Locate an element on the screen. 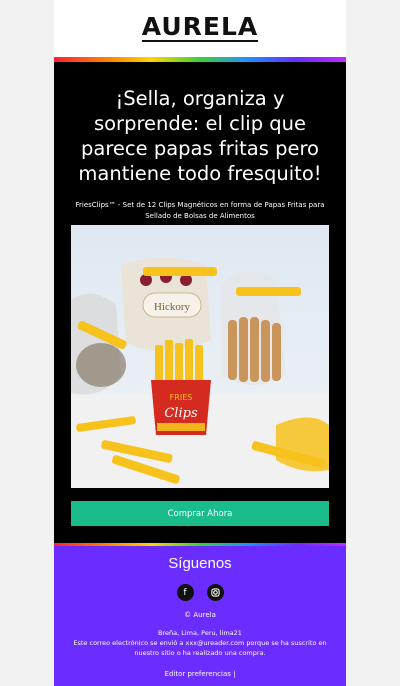  address-line: Breña, Lima, Peru, lima21 is located at coordinates (200, 633).